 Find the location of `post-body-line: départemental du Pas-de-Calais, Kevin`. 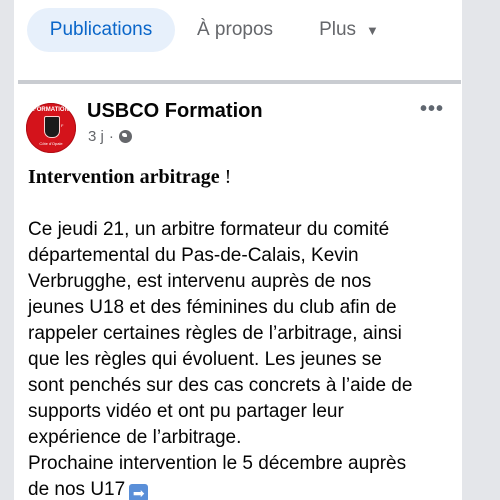

post-body-line: départemental du Pas-de-Calais, Kevin is located at coordinates (193, 255).